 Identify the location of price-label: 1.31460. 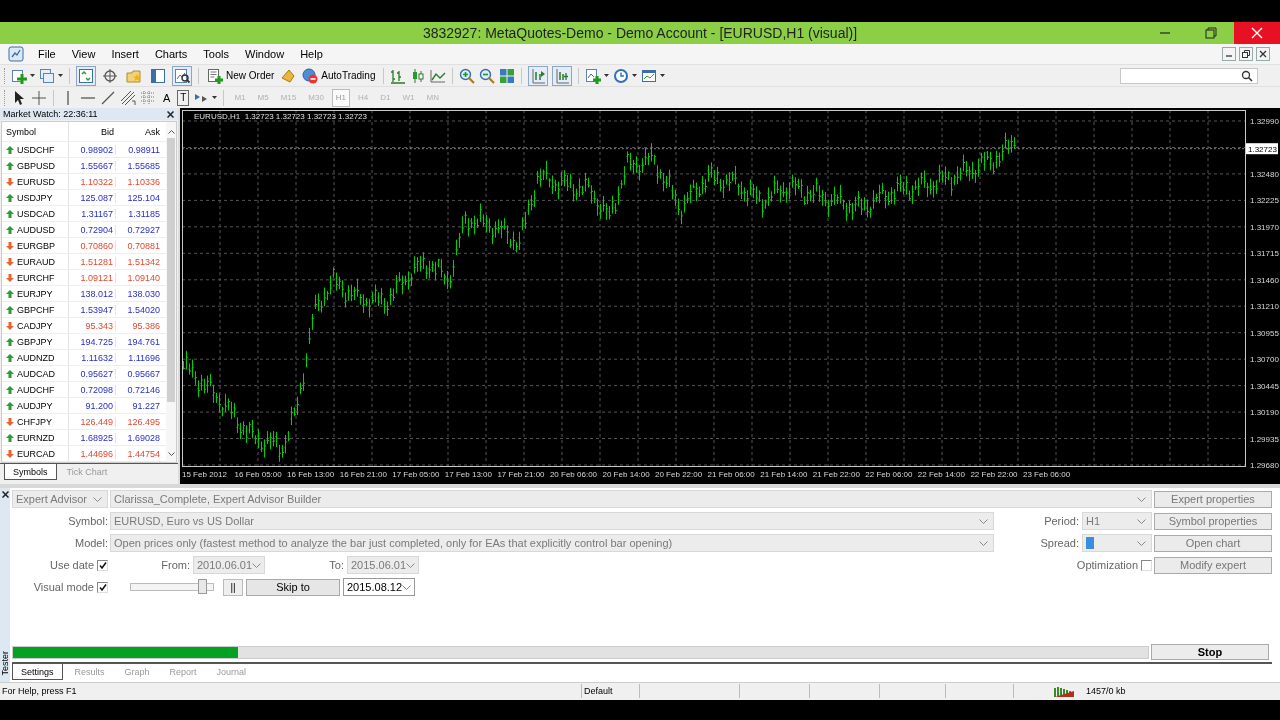
(1264, 280).